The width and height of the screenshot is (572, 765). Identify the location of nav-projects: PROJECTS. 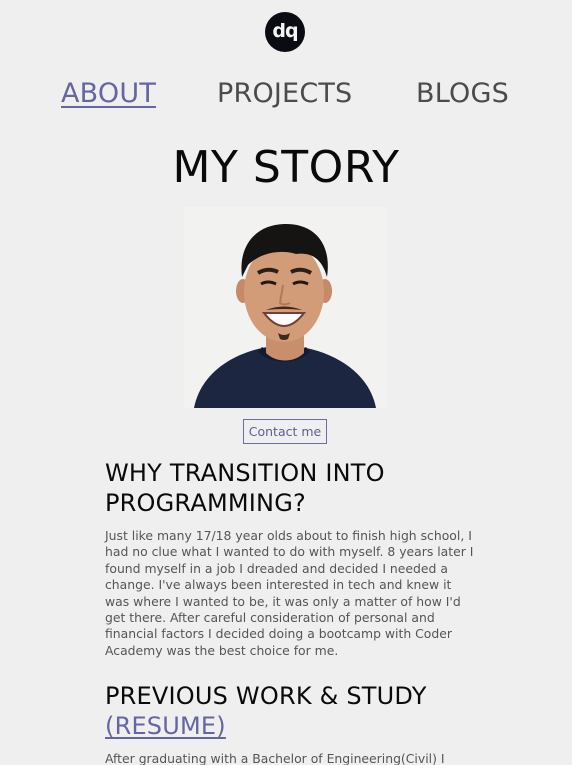
(284, 93).